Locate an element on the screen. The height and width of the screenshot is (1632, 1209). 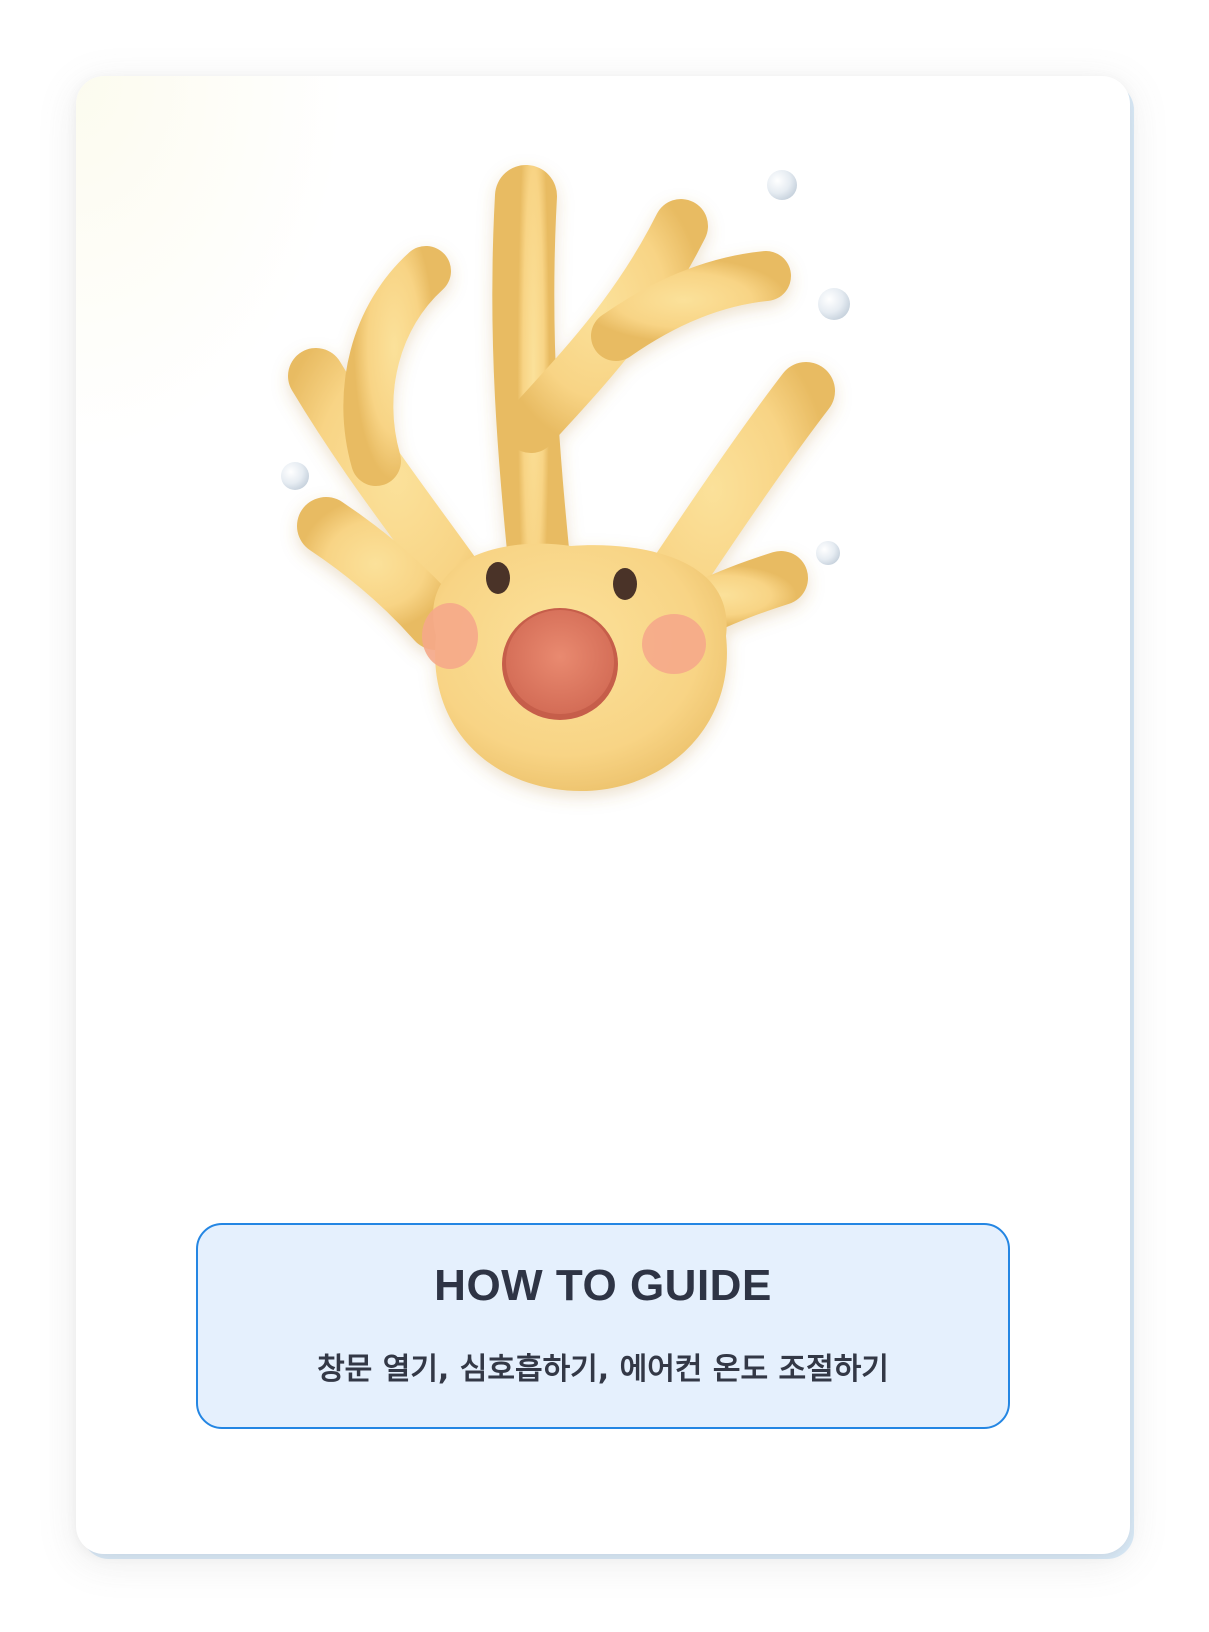
left-eye is located at coordinates (498, 578).